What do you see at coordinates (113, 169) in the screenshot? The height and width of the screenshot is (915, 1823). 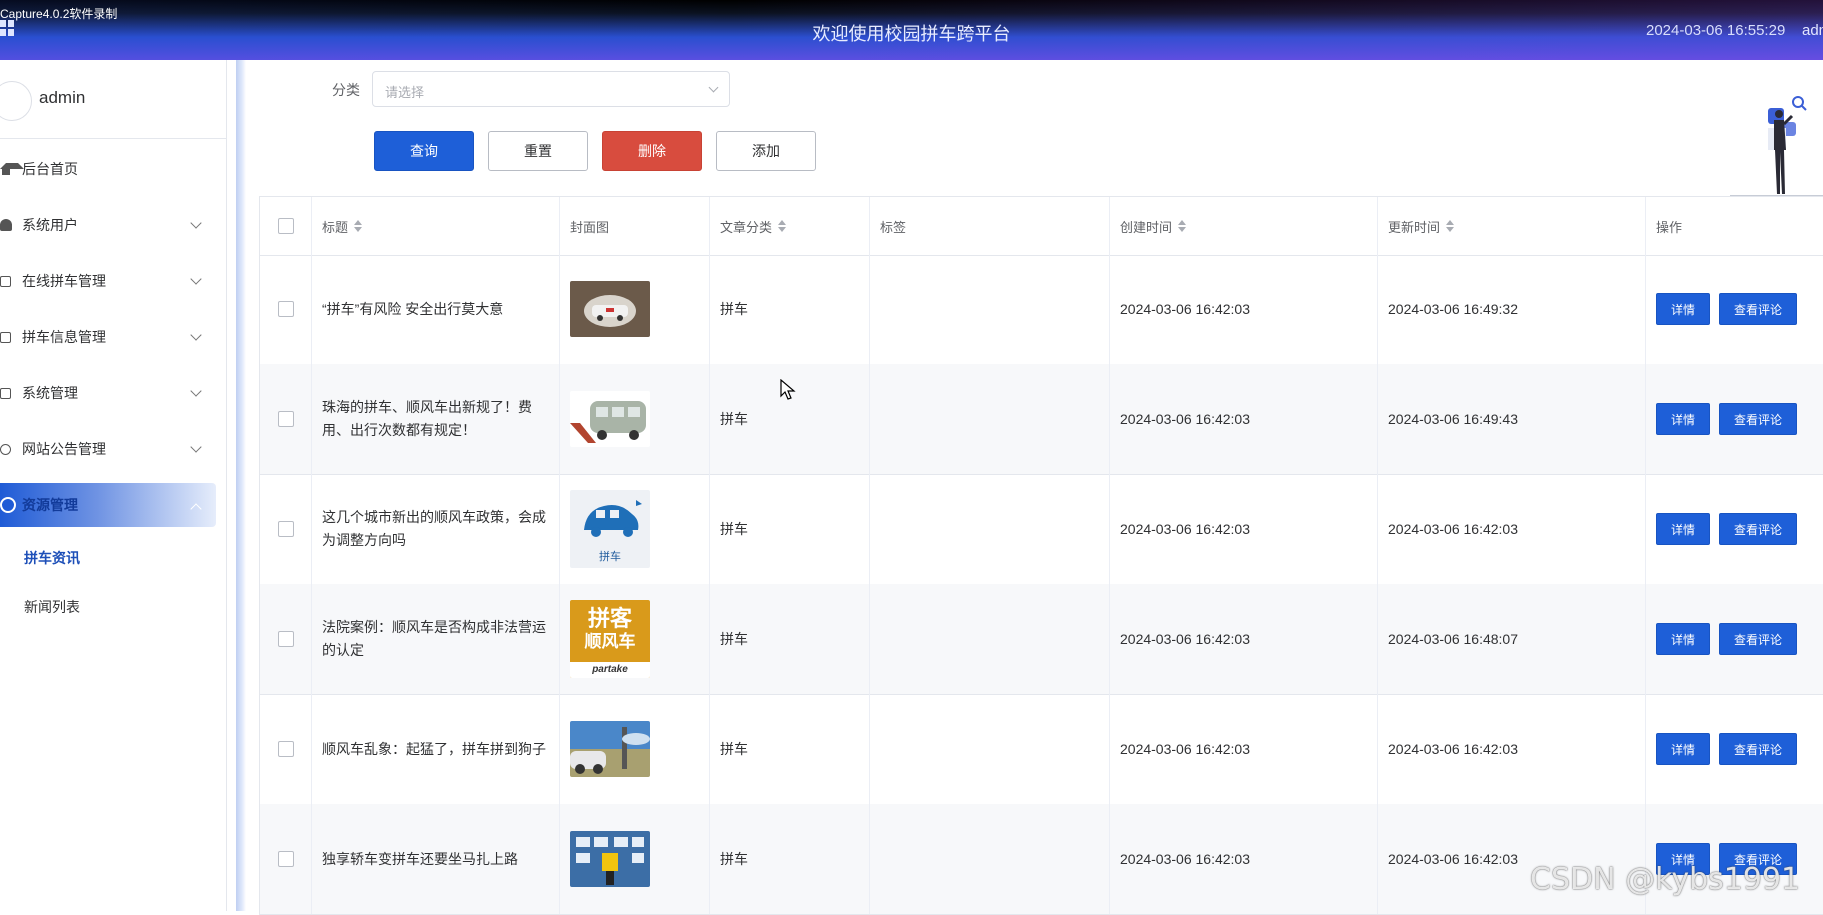 I see `sidebar-item-home: 后台首页` at bounding box center [113, 169].